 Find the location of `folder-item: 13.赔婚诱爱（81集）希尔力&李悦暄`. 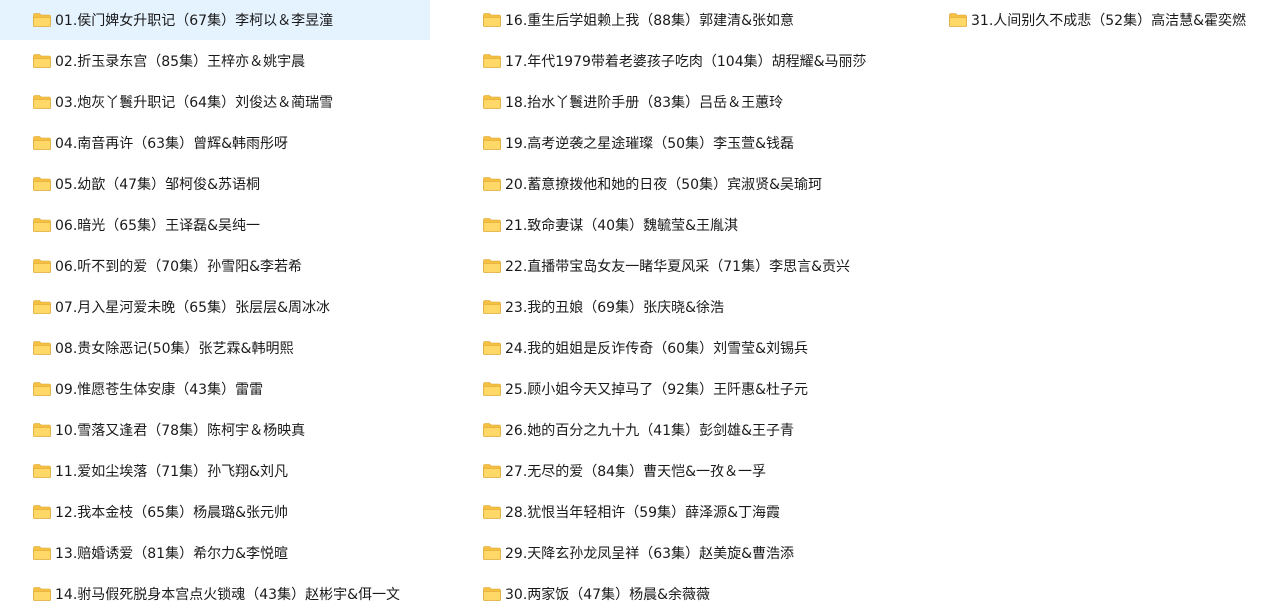

folder-item: 13.赔婚诱爱（81集）希尔力&李悦暄 is located at coordinates (215, 553).